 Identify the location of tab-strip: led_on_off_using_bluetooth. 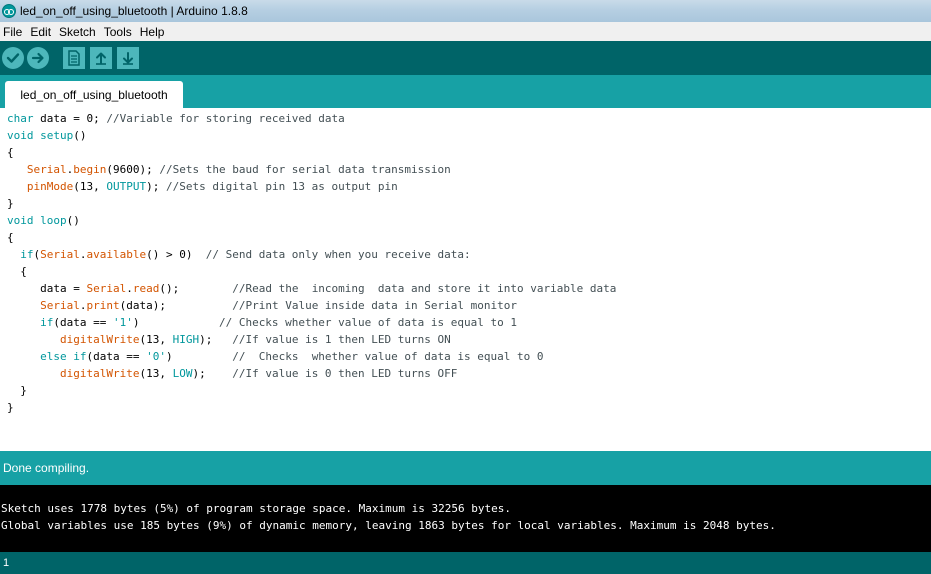
(465, 91).